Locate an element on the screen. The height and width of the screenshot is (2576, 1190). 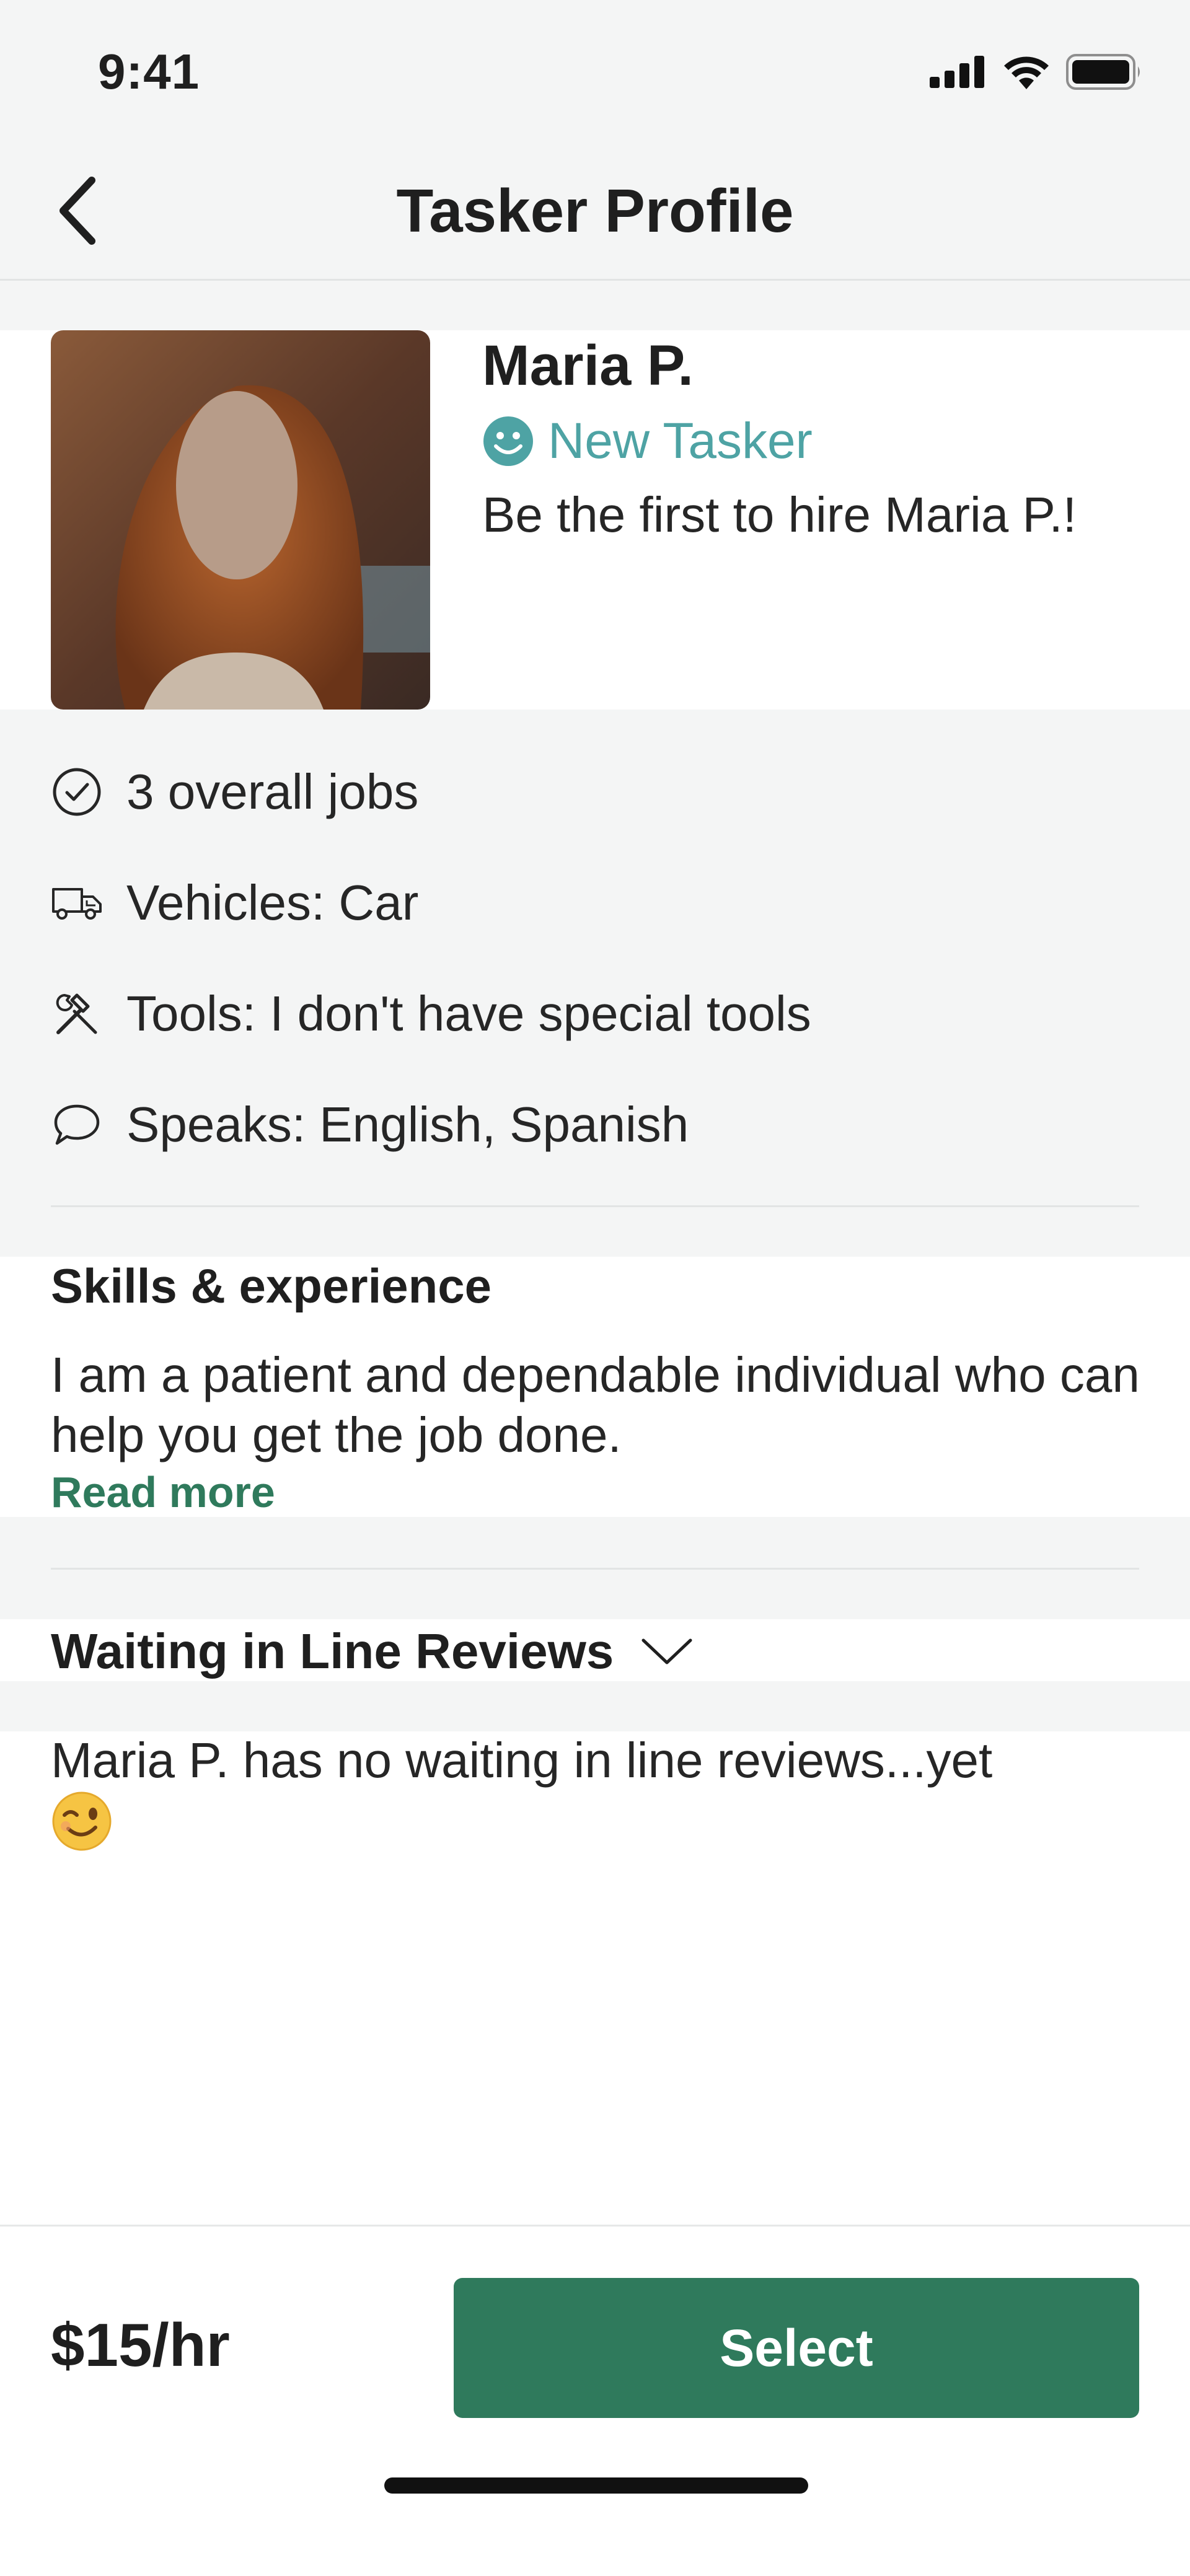
new-tasker-badge: New Tasker is located at coordinates (647, 441).